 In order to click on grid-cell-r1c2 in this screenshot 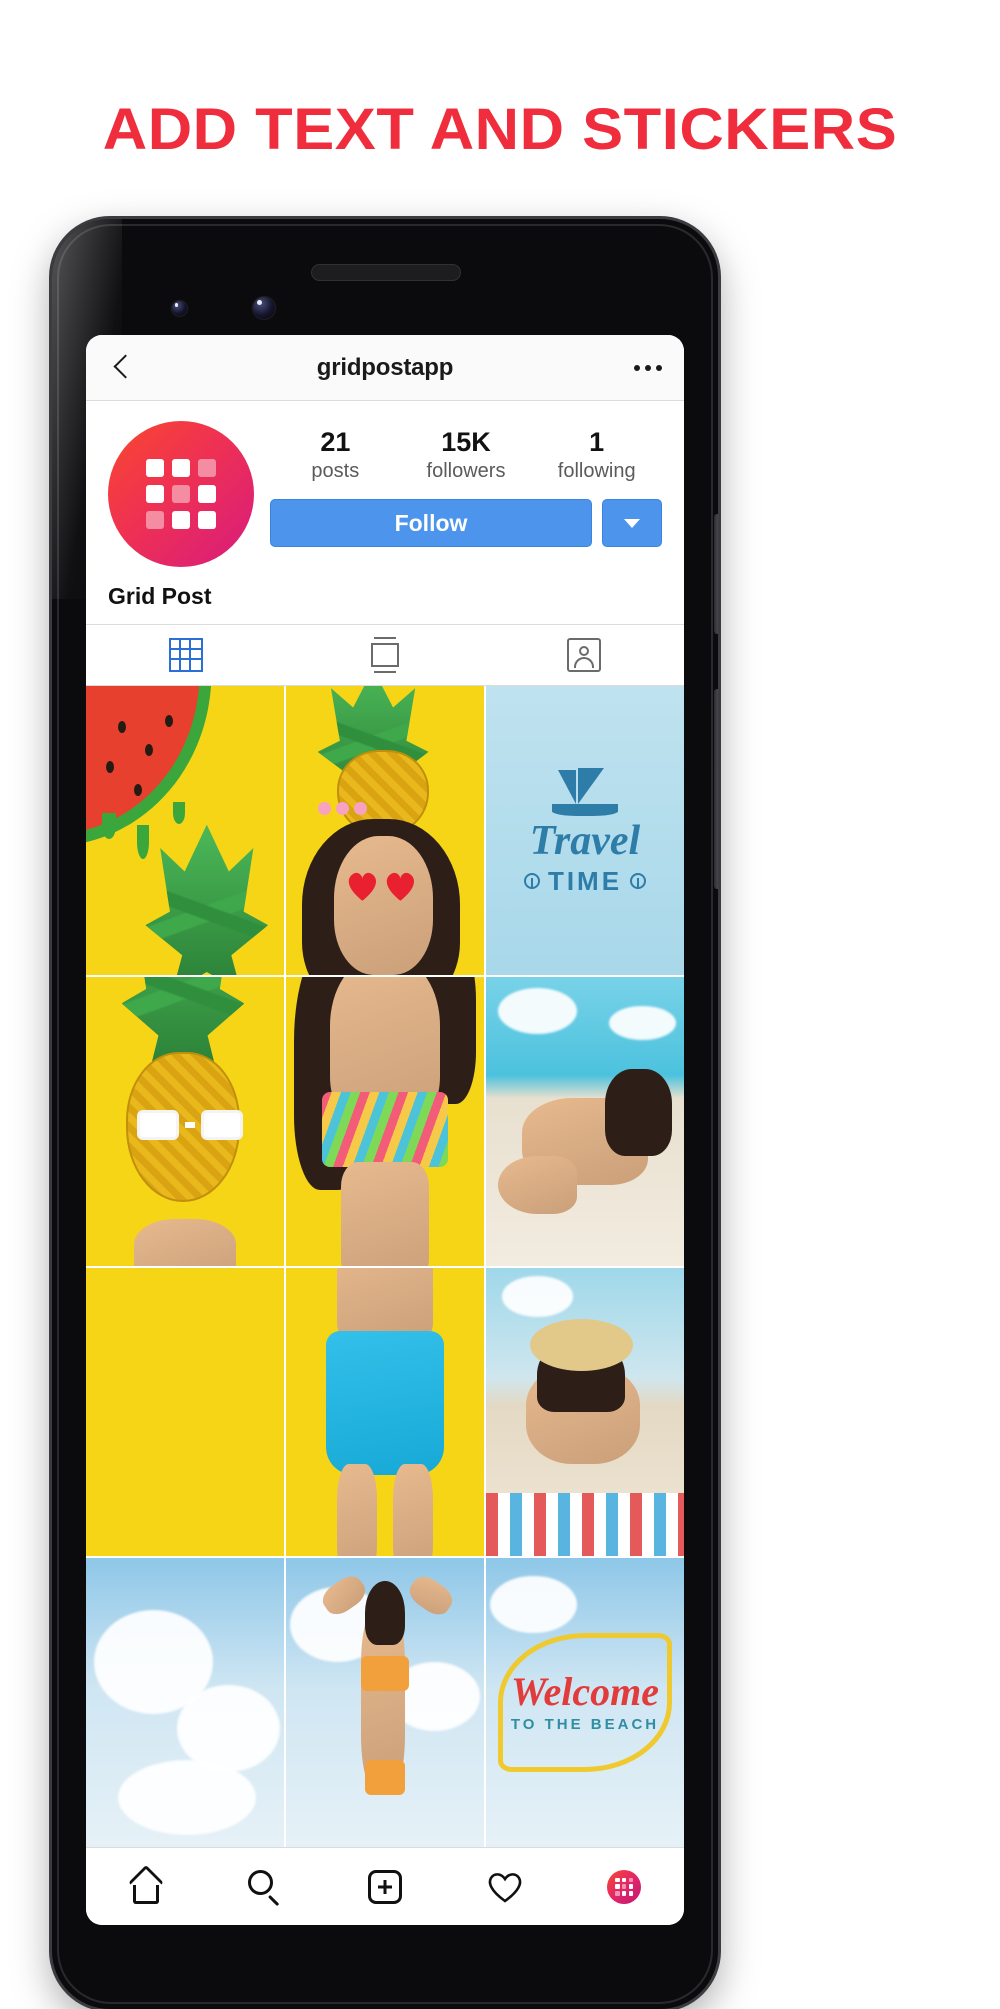, I will do `click(385, 830)`.